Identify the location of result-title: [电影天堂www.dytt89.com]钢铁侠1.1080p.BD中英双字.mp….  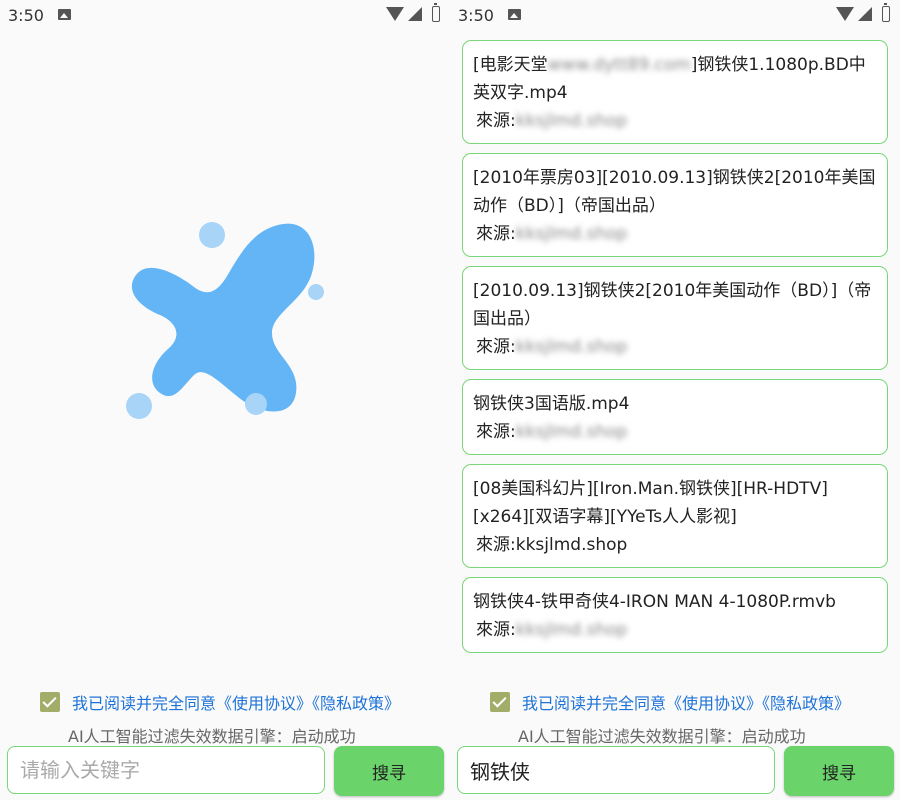
(675, 79).